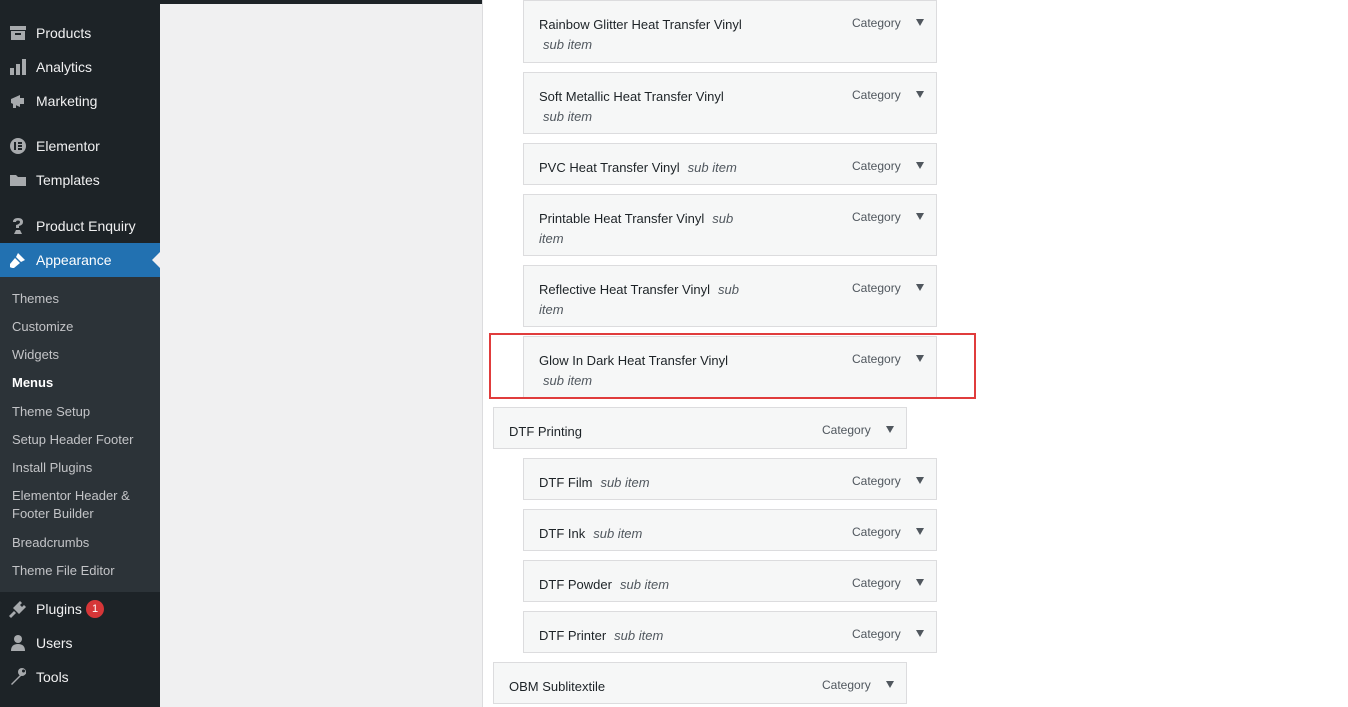  I want to click on menu-item: DTF Printer sub item Category, so click(730, 632).